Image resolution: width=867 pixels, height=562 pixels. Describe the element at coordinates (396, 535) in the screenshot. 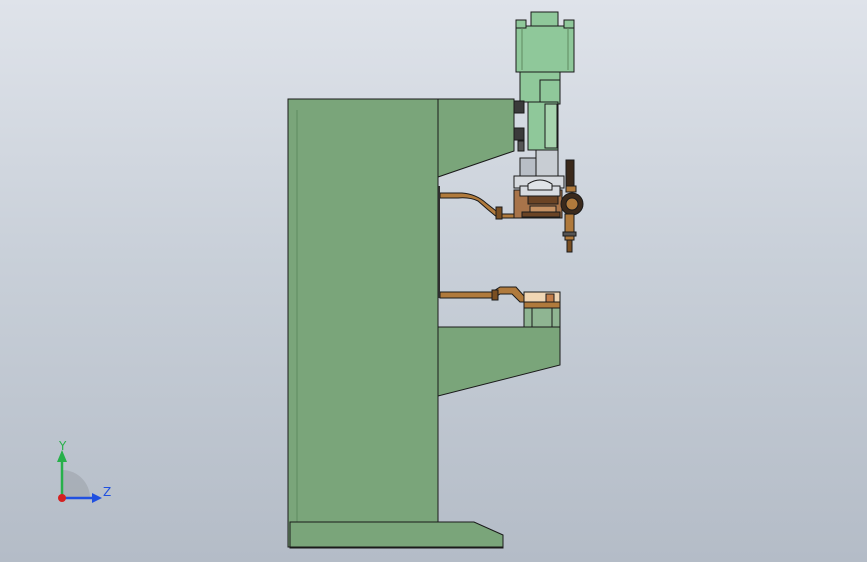

I see `base-plate` at that location.